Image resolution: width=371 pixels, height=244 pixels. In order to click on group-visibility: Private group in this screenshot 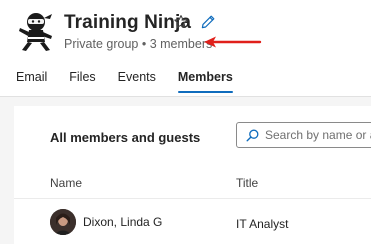, I will do `click(101, 44)`.